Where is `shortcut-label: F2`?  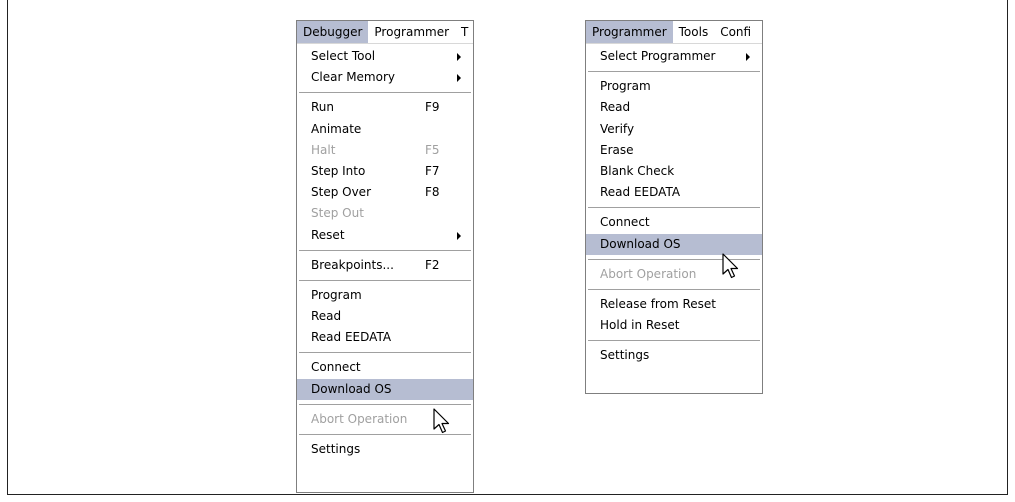
shortcut-label: F2 is located at coordinates (432, 264).